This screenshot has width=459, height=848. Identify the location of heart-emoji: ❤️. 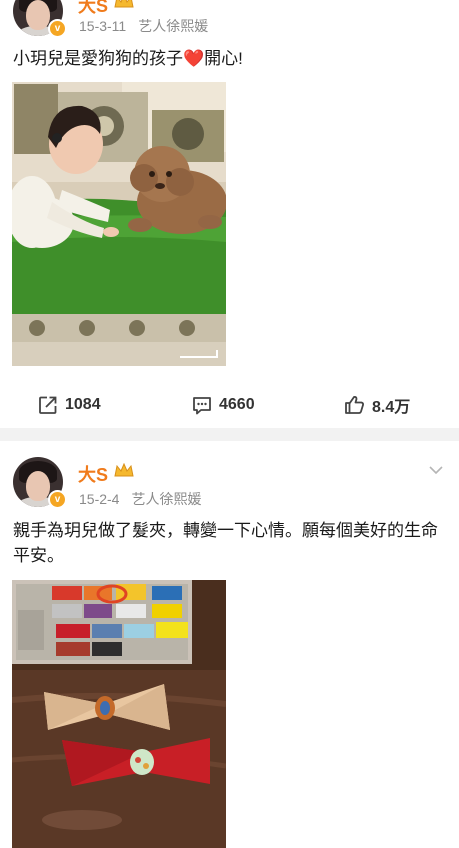
(194, 58).